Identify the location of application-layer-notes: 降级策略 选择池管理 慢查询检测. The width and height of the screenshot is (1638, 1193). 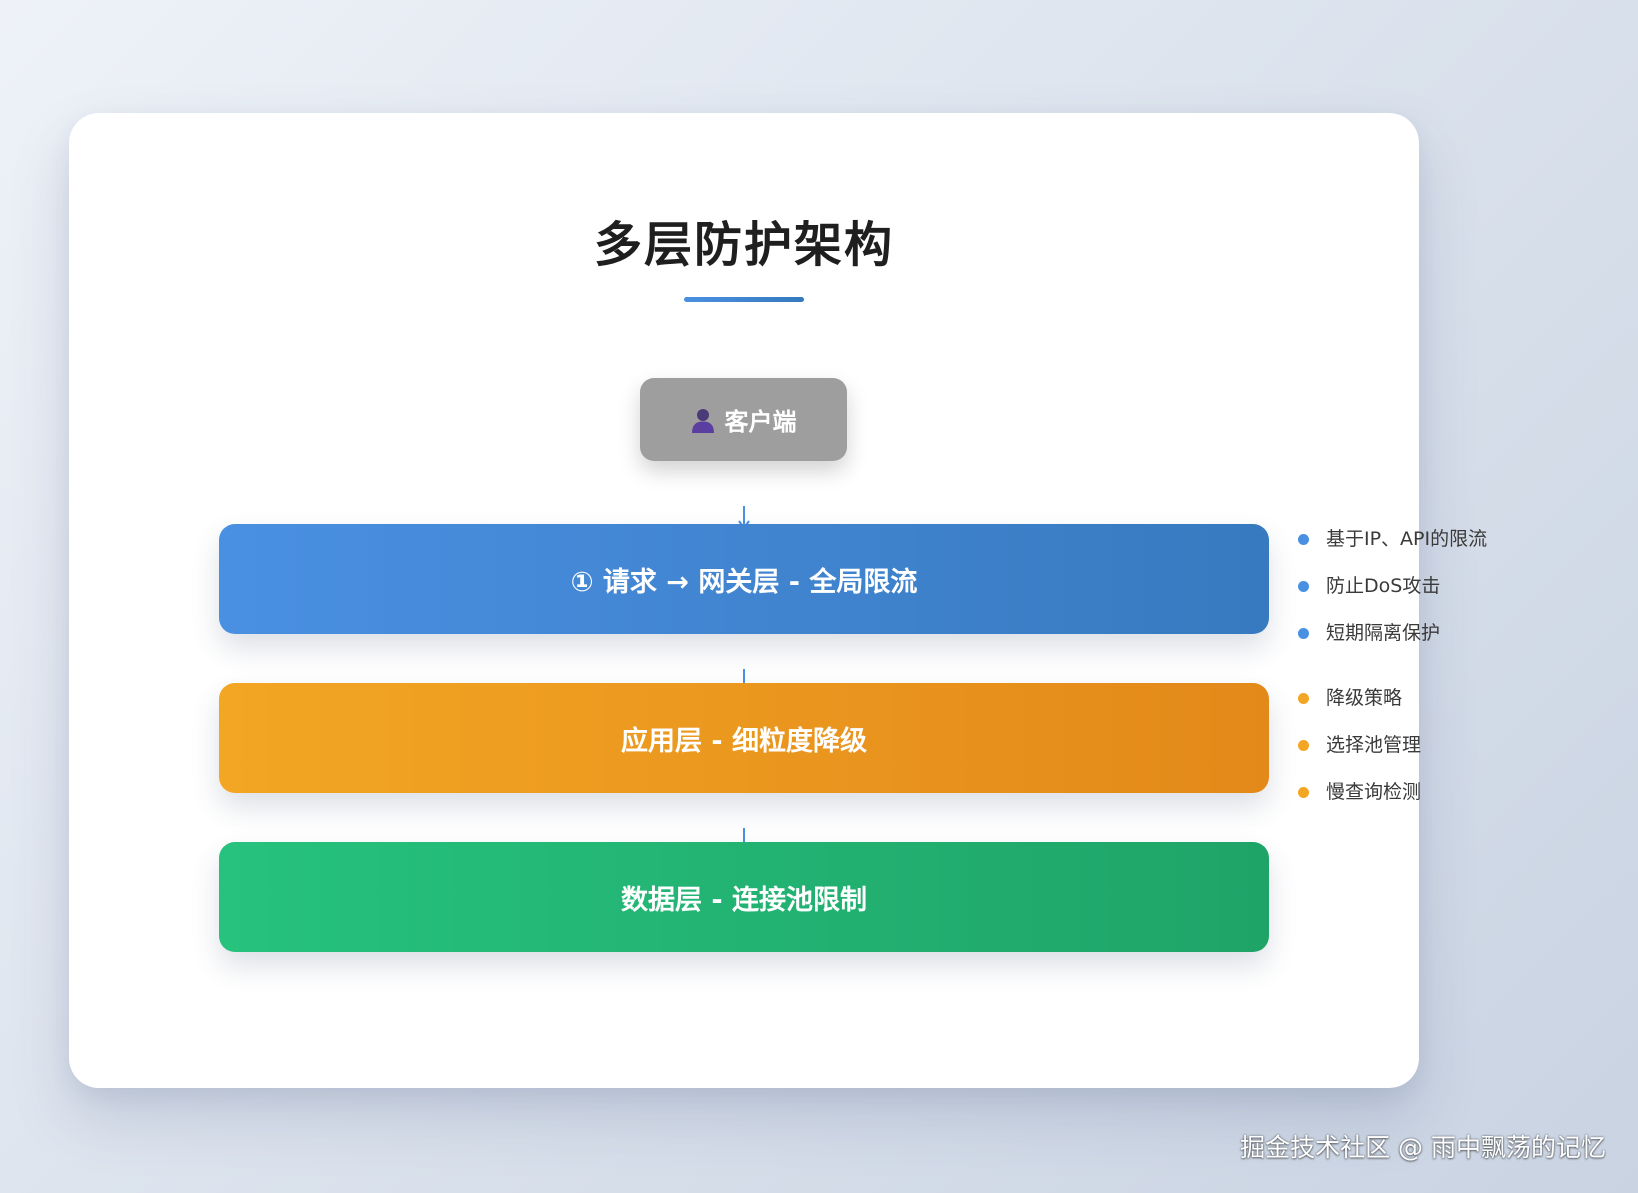
(1358, 745).